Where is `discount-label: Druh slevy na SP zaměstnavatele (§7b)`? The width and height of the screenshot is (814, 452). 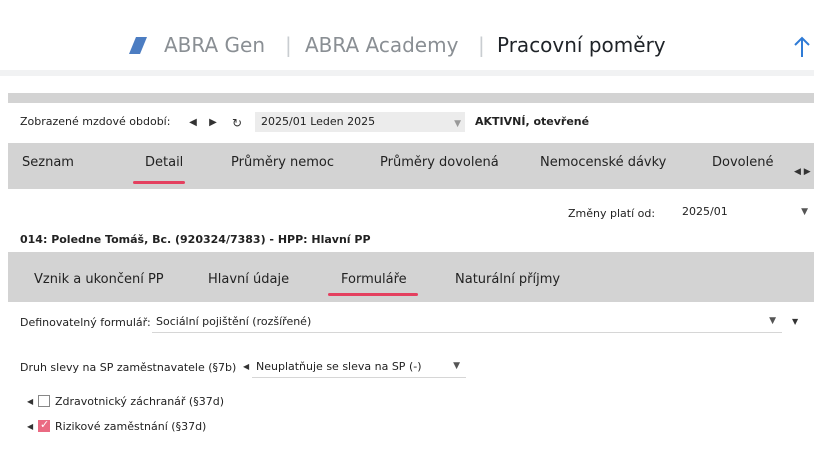
discount-label: Druh slevy na SP zaměstnavatele (§7b) is located at coordinates (128, 367).